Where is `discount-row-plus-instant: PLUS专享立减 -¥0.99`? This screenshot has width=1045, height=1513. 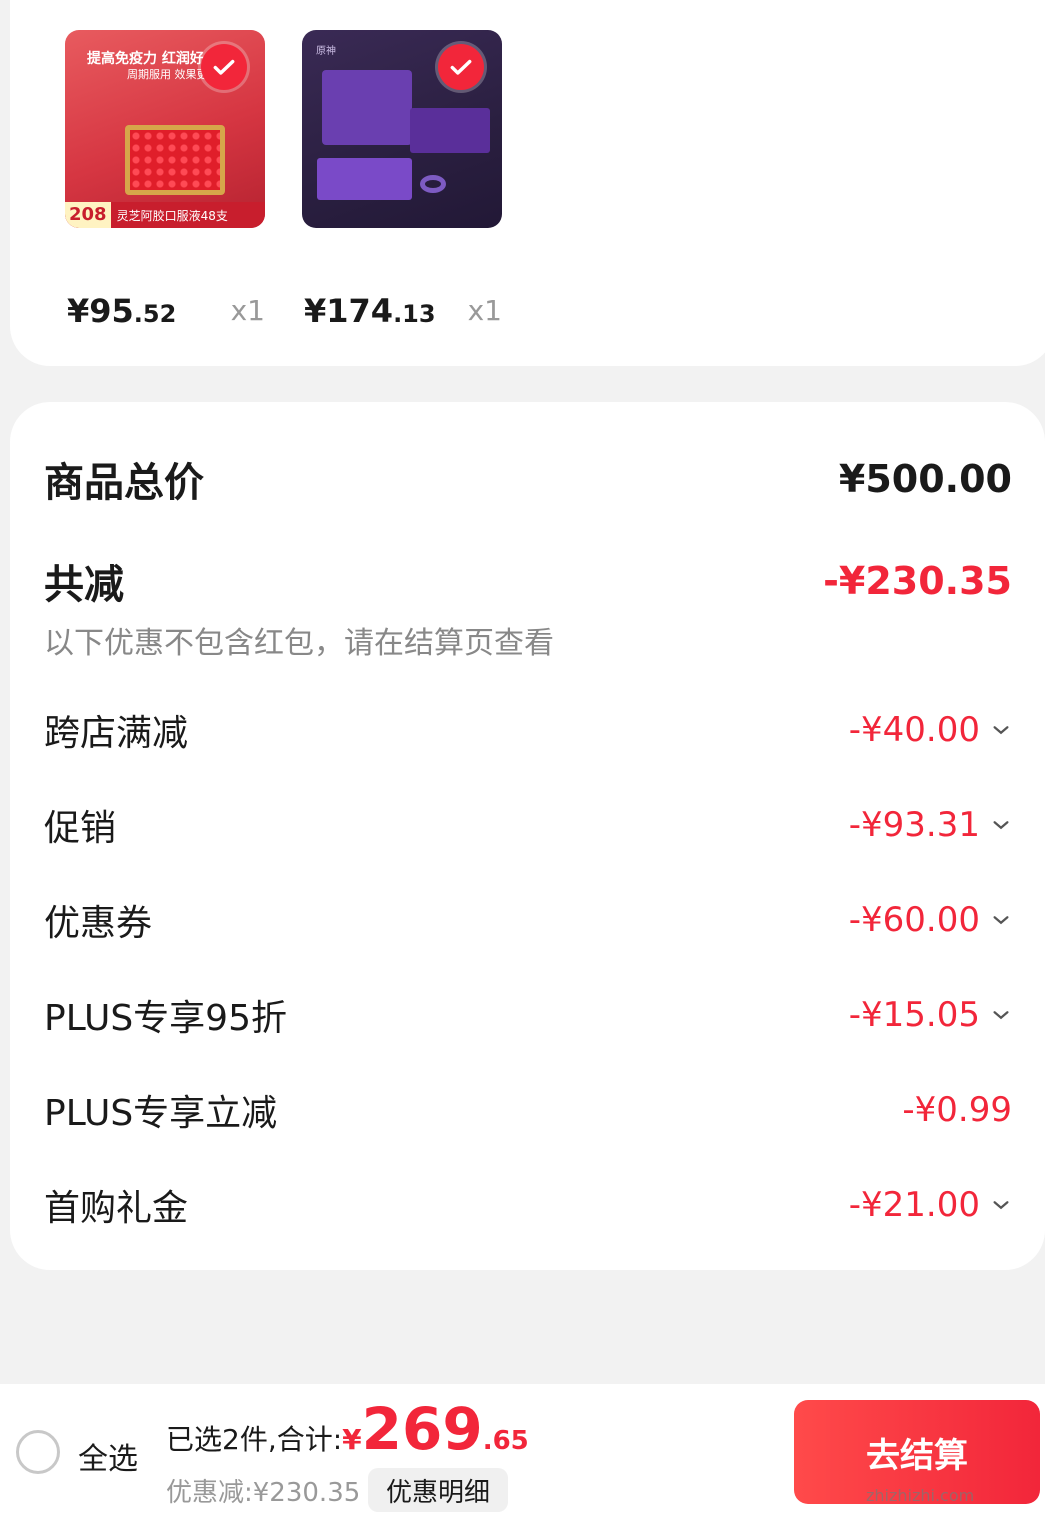
discount-row-plus-instant: PLUS专享立减 -¥0.99 is located at coordinates (528, 1110).